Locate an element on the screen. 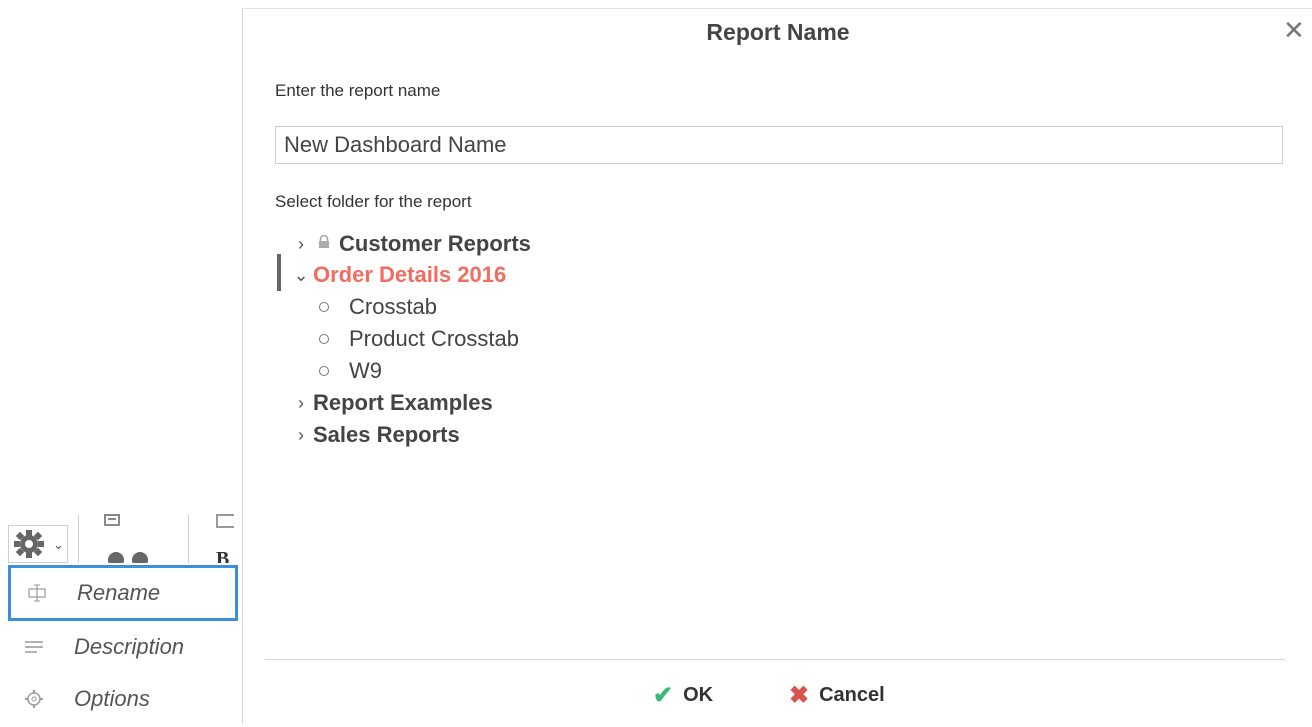 The image size is (1312, 727). tree-leaf-label: Crosstab is located at coordinates (393, 306).